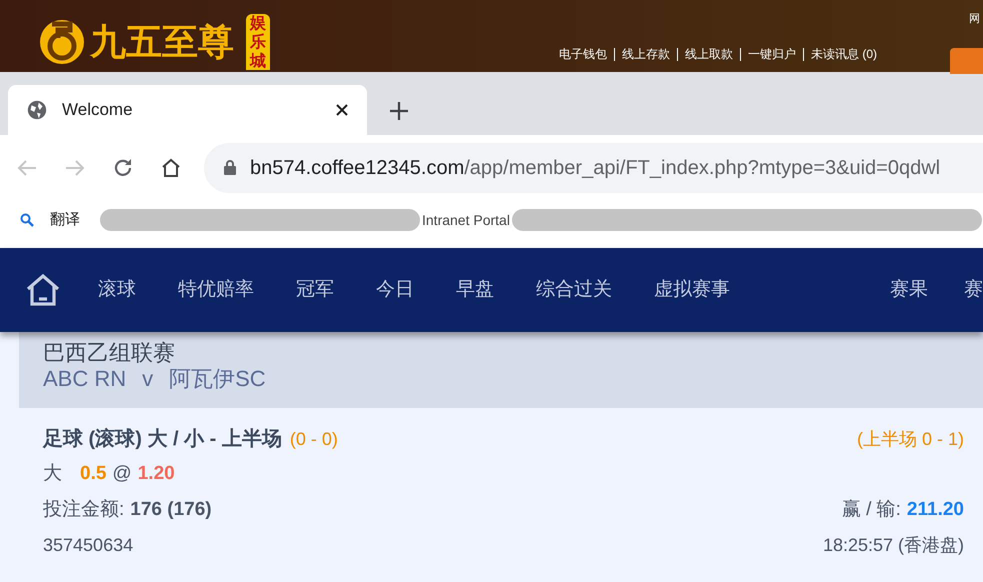  What do you see at coordinates (84, 379) in the screenshot?
I see `team-name: ABC RN` at bounding box center [84, 379].